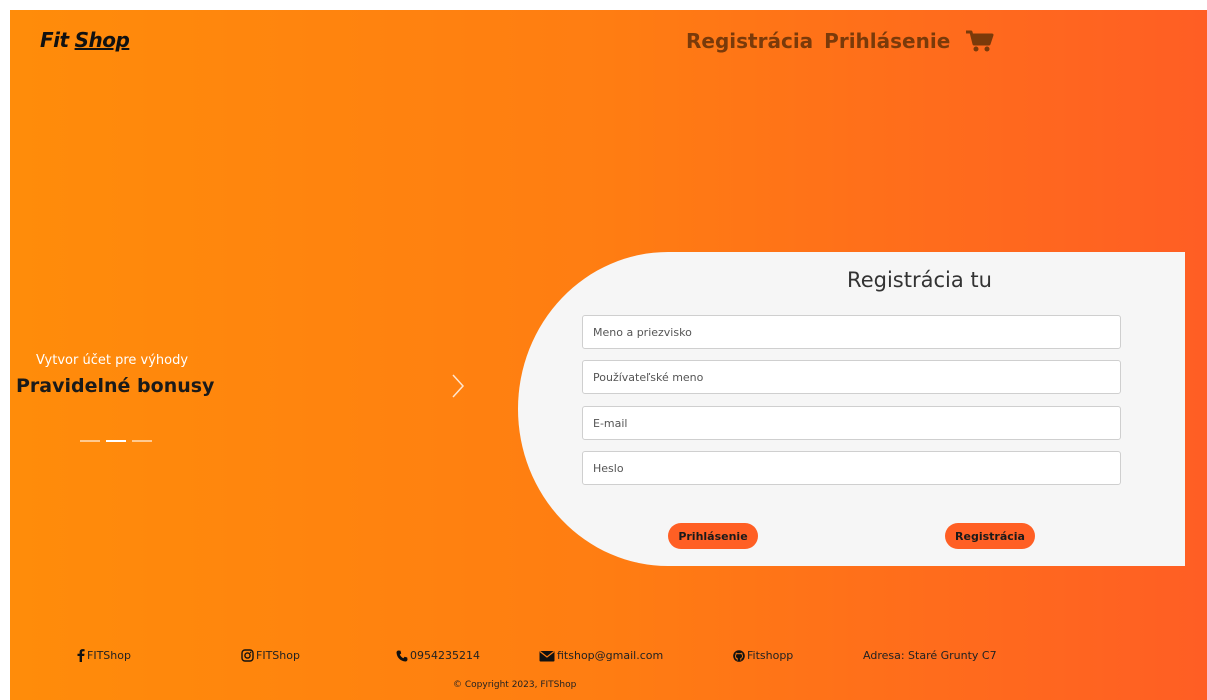 The image size is (1207, 700). I want to click on footer-facebook-link: FITShop, so click(104, 655).